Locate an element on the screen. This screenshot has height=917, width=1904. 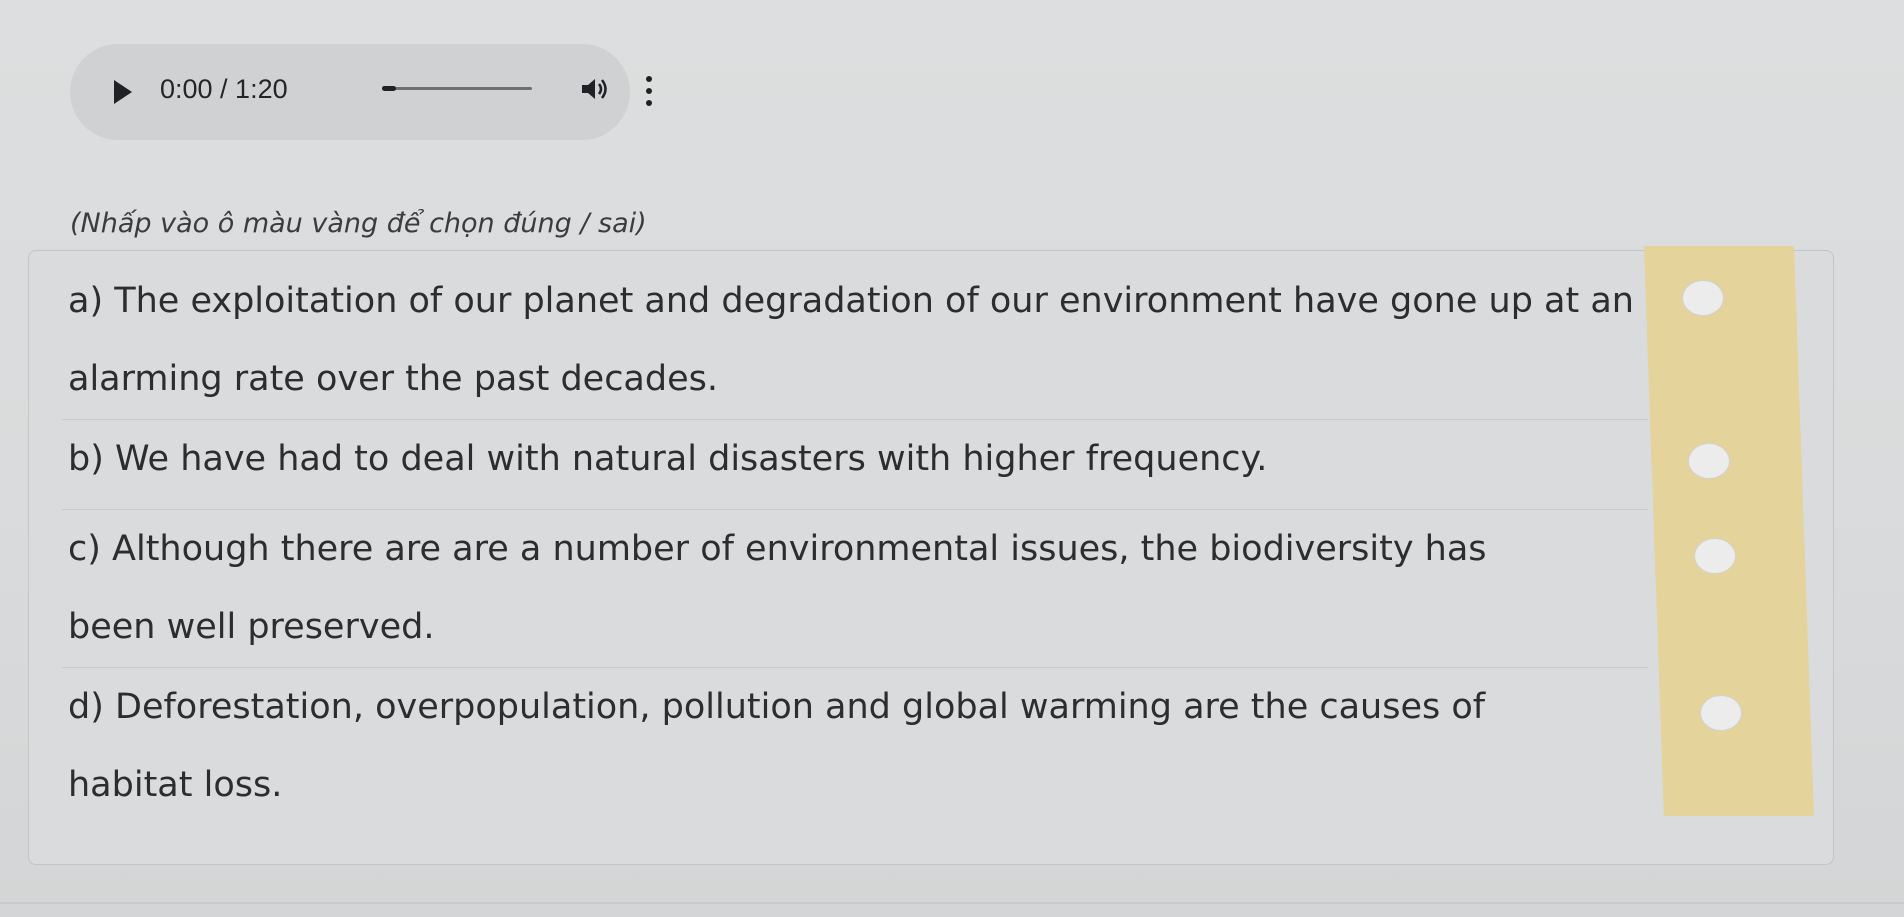
instruction-text: (Nhấp vào ô màu vàng để chọn đúng / sai) is located at coordinates (358, 223).